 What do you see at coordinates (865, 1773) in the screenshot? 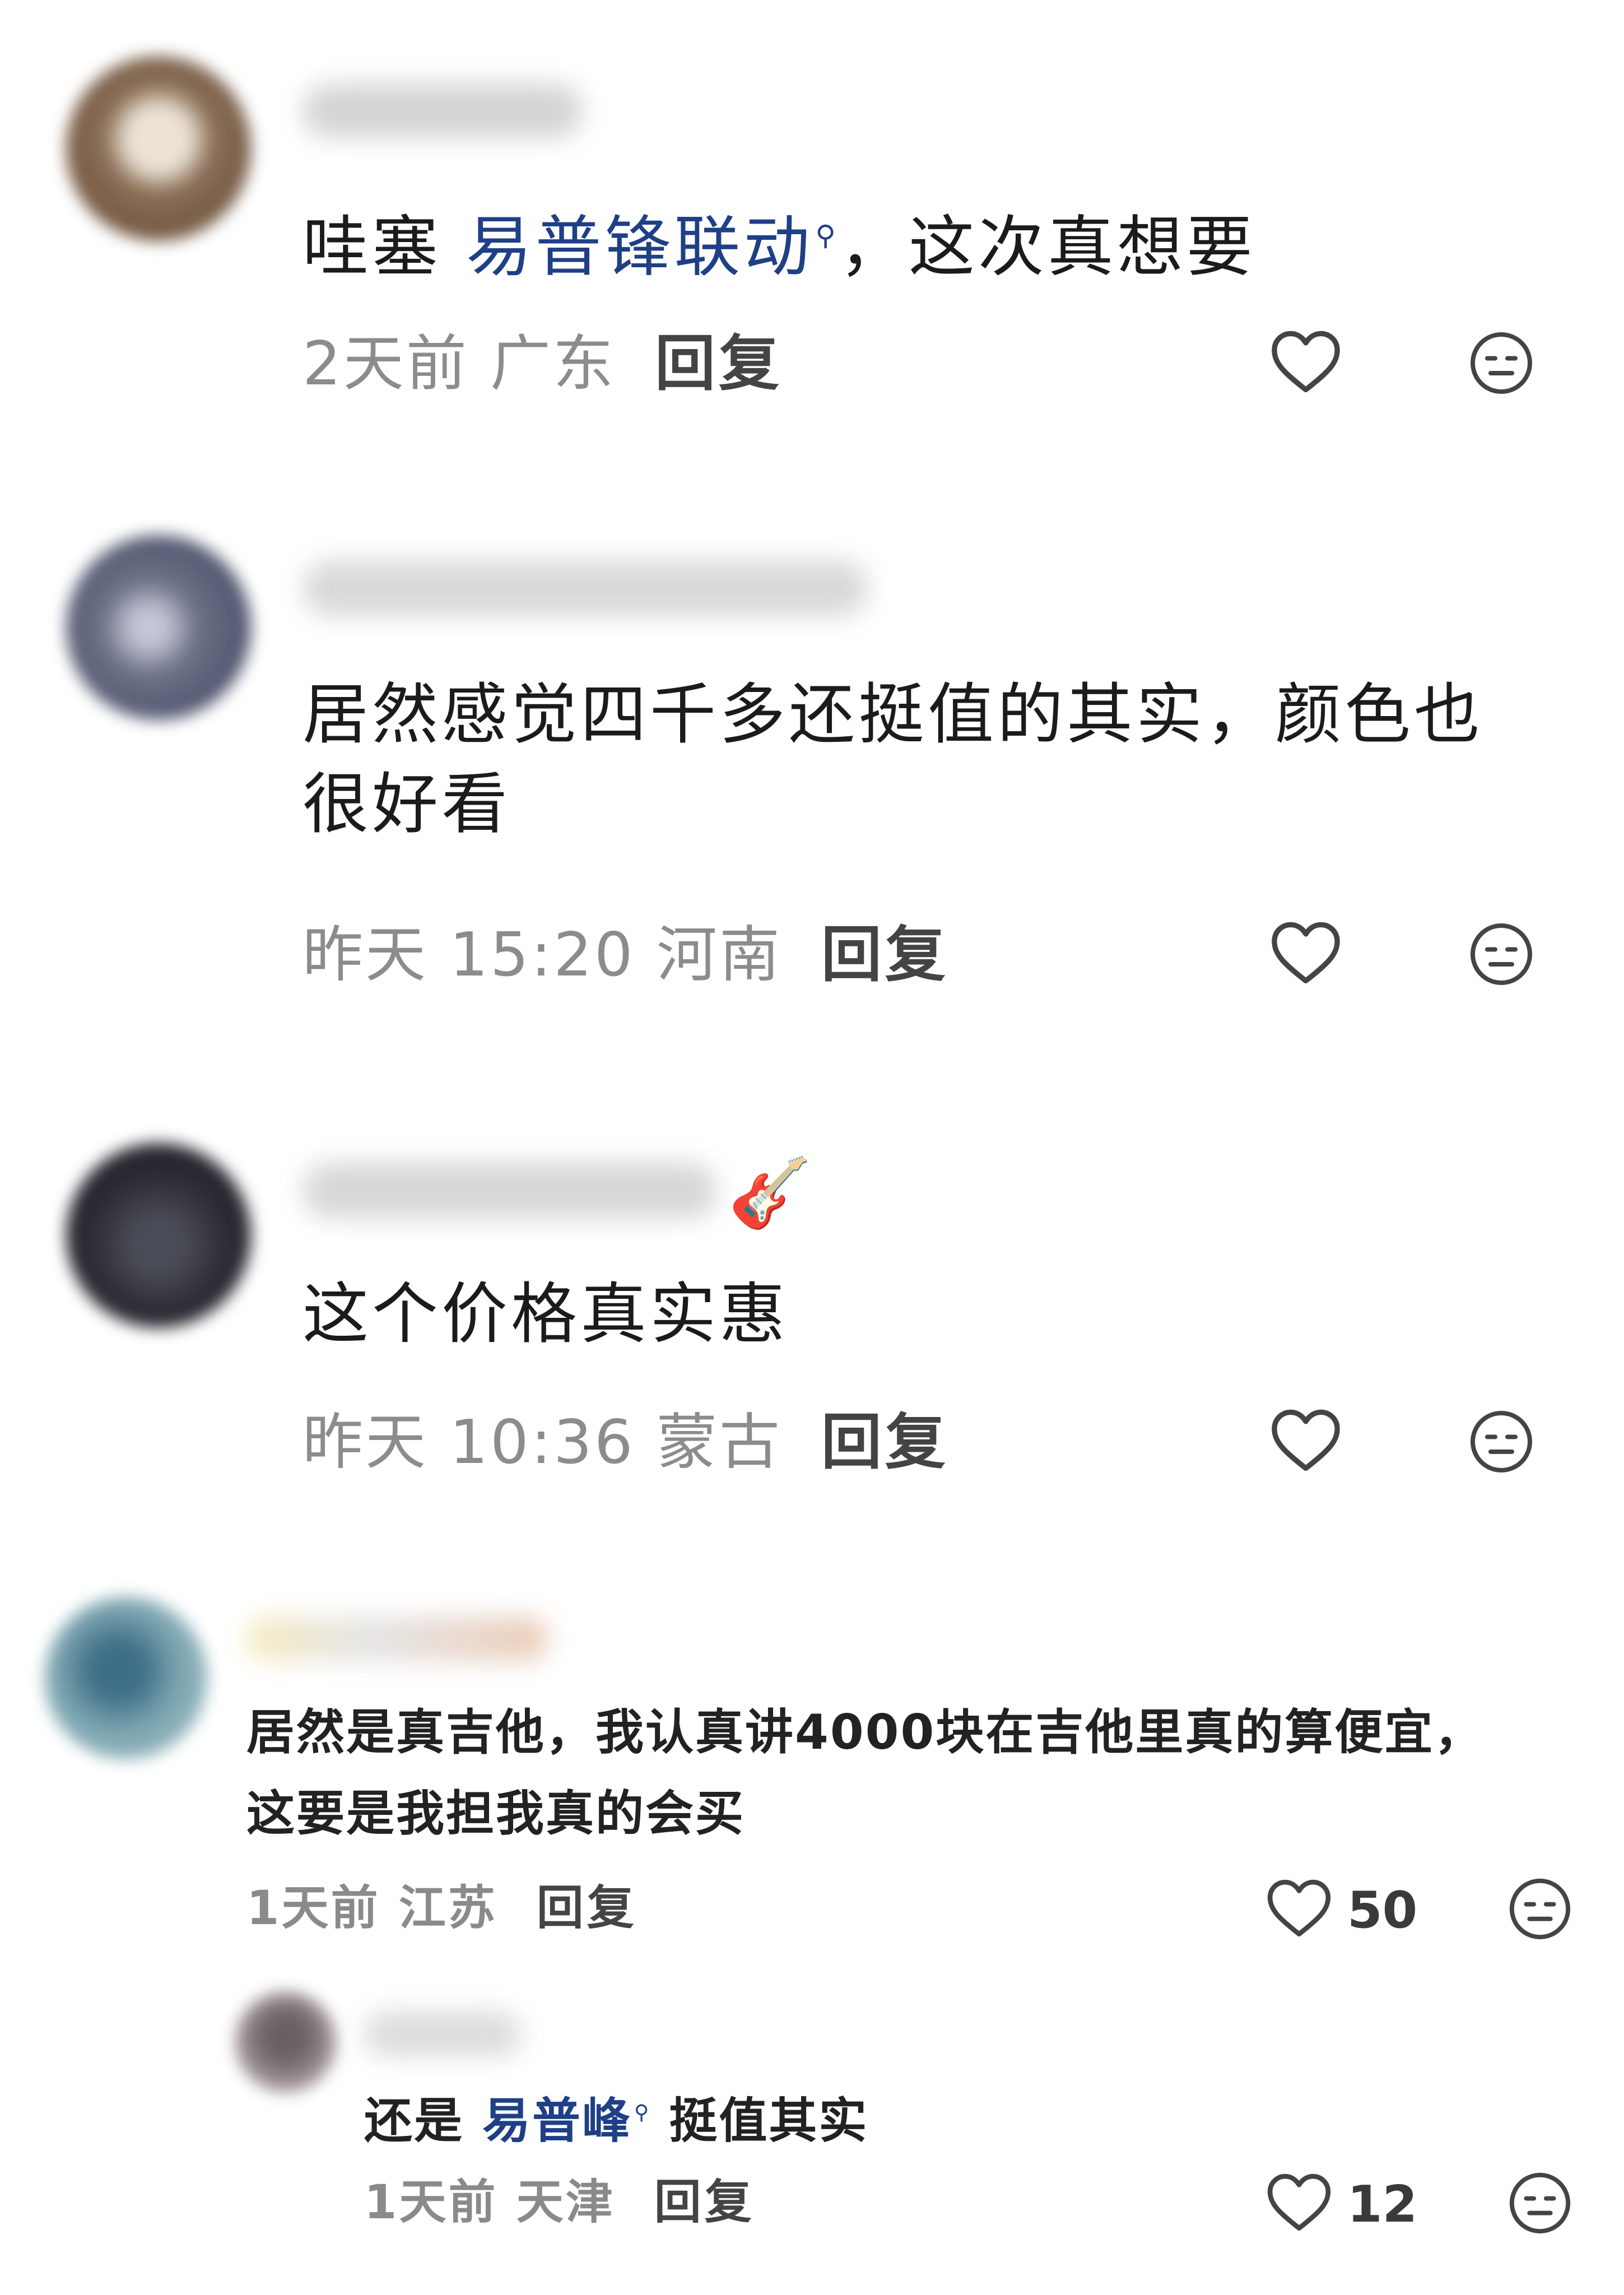
I see `comment-text: 居然是真吉他，我认真讲4000块在吉他里真的算便宜， 这要是我担我真的会买` at bounding box center [865, 1773].